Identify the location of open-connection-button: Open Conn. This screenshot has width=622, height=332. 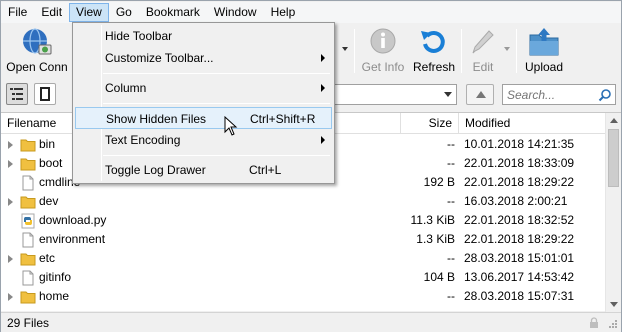
(37, 50).